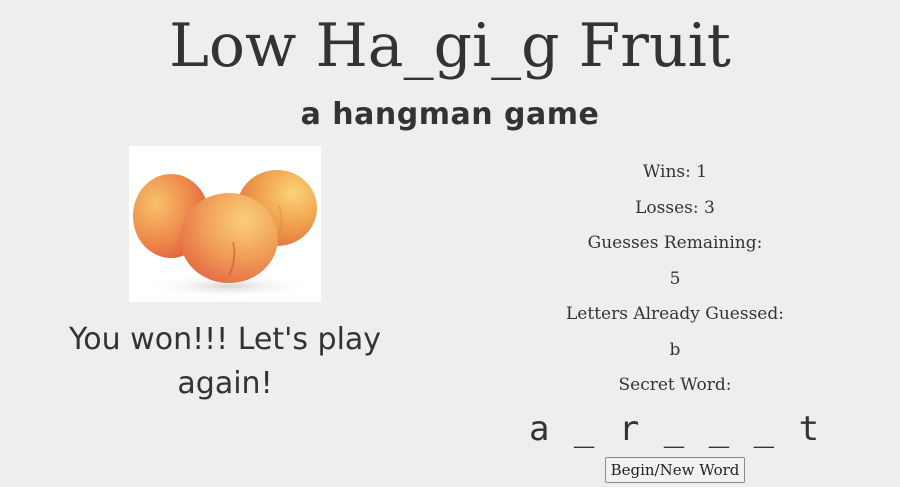  Describe the element at coordinates (225, 361) in the screenshot. I see `game-message: You won!!! Let's play again!` at that location.